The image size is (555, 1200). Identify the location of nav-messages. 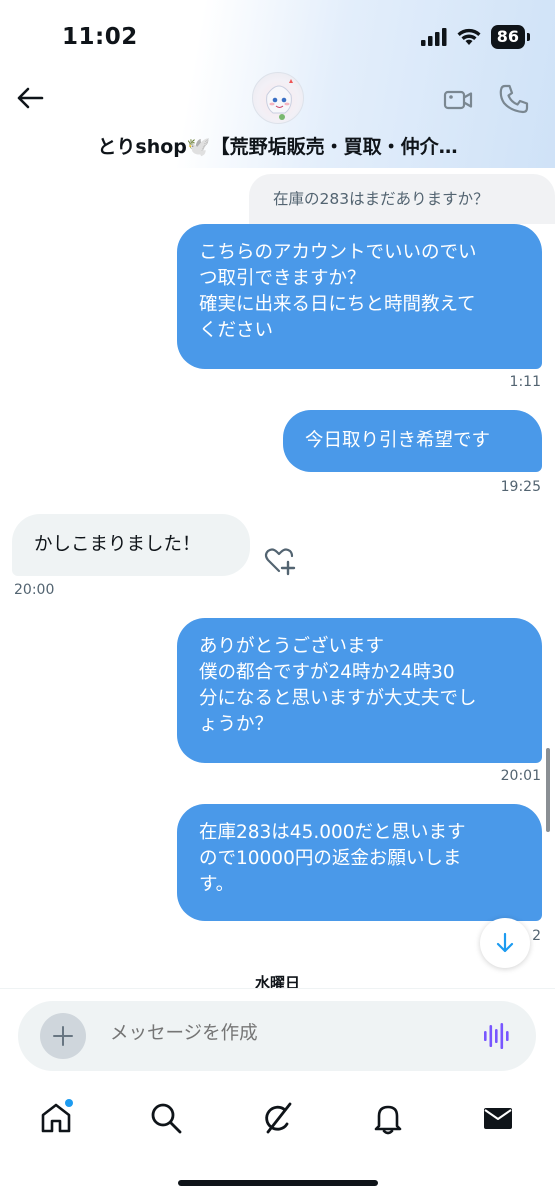
(498, 1118).